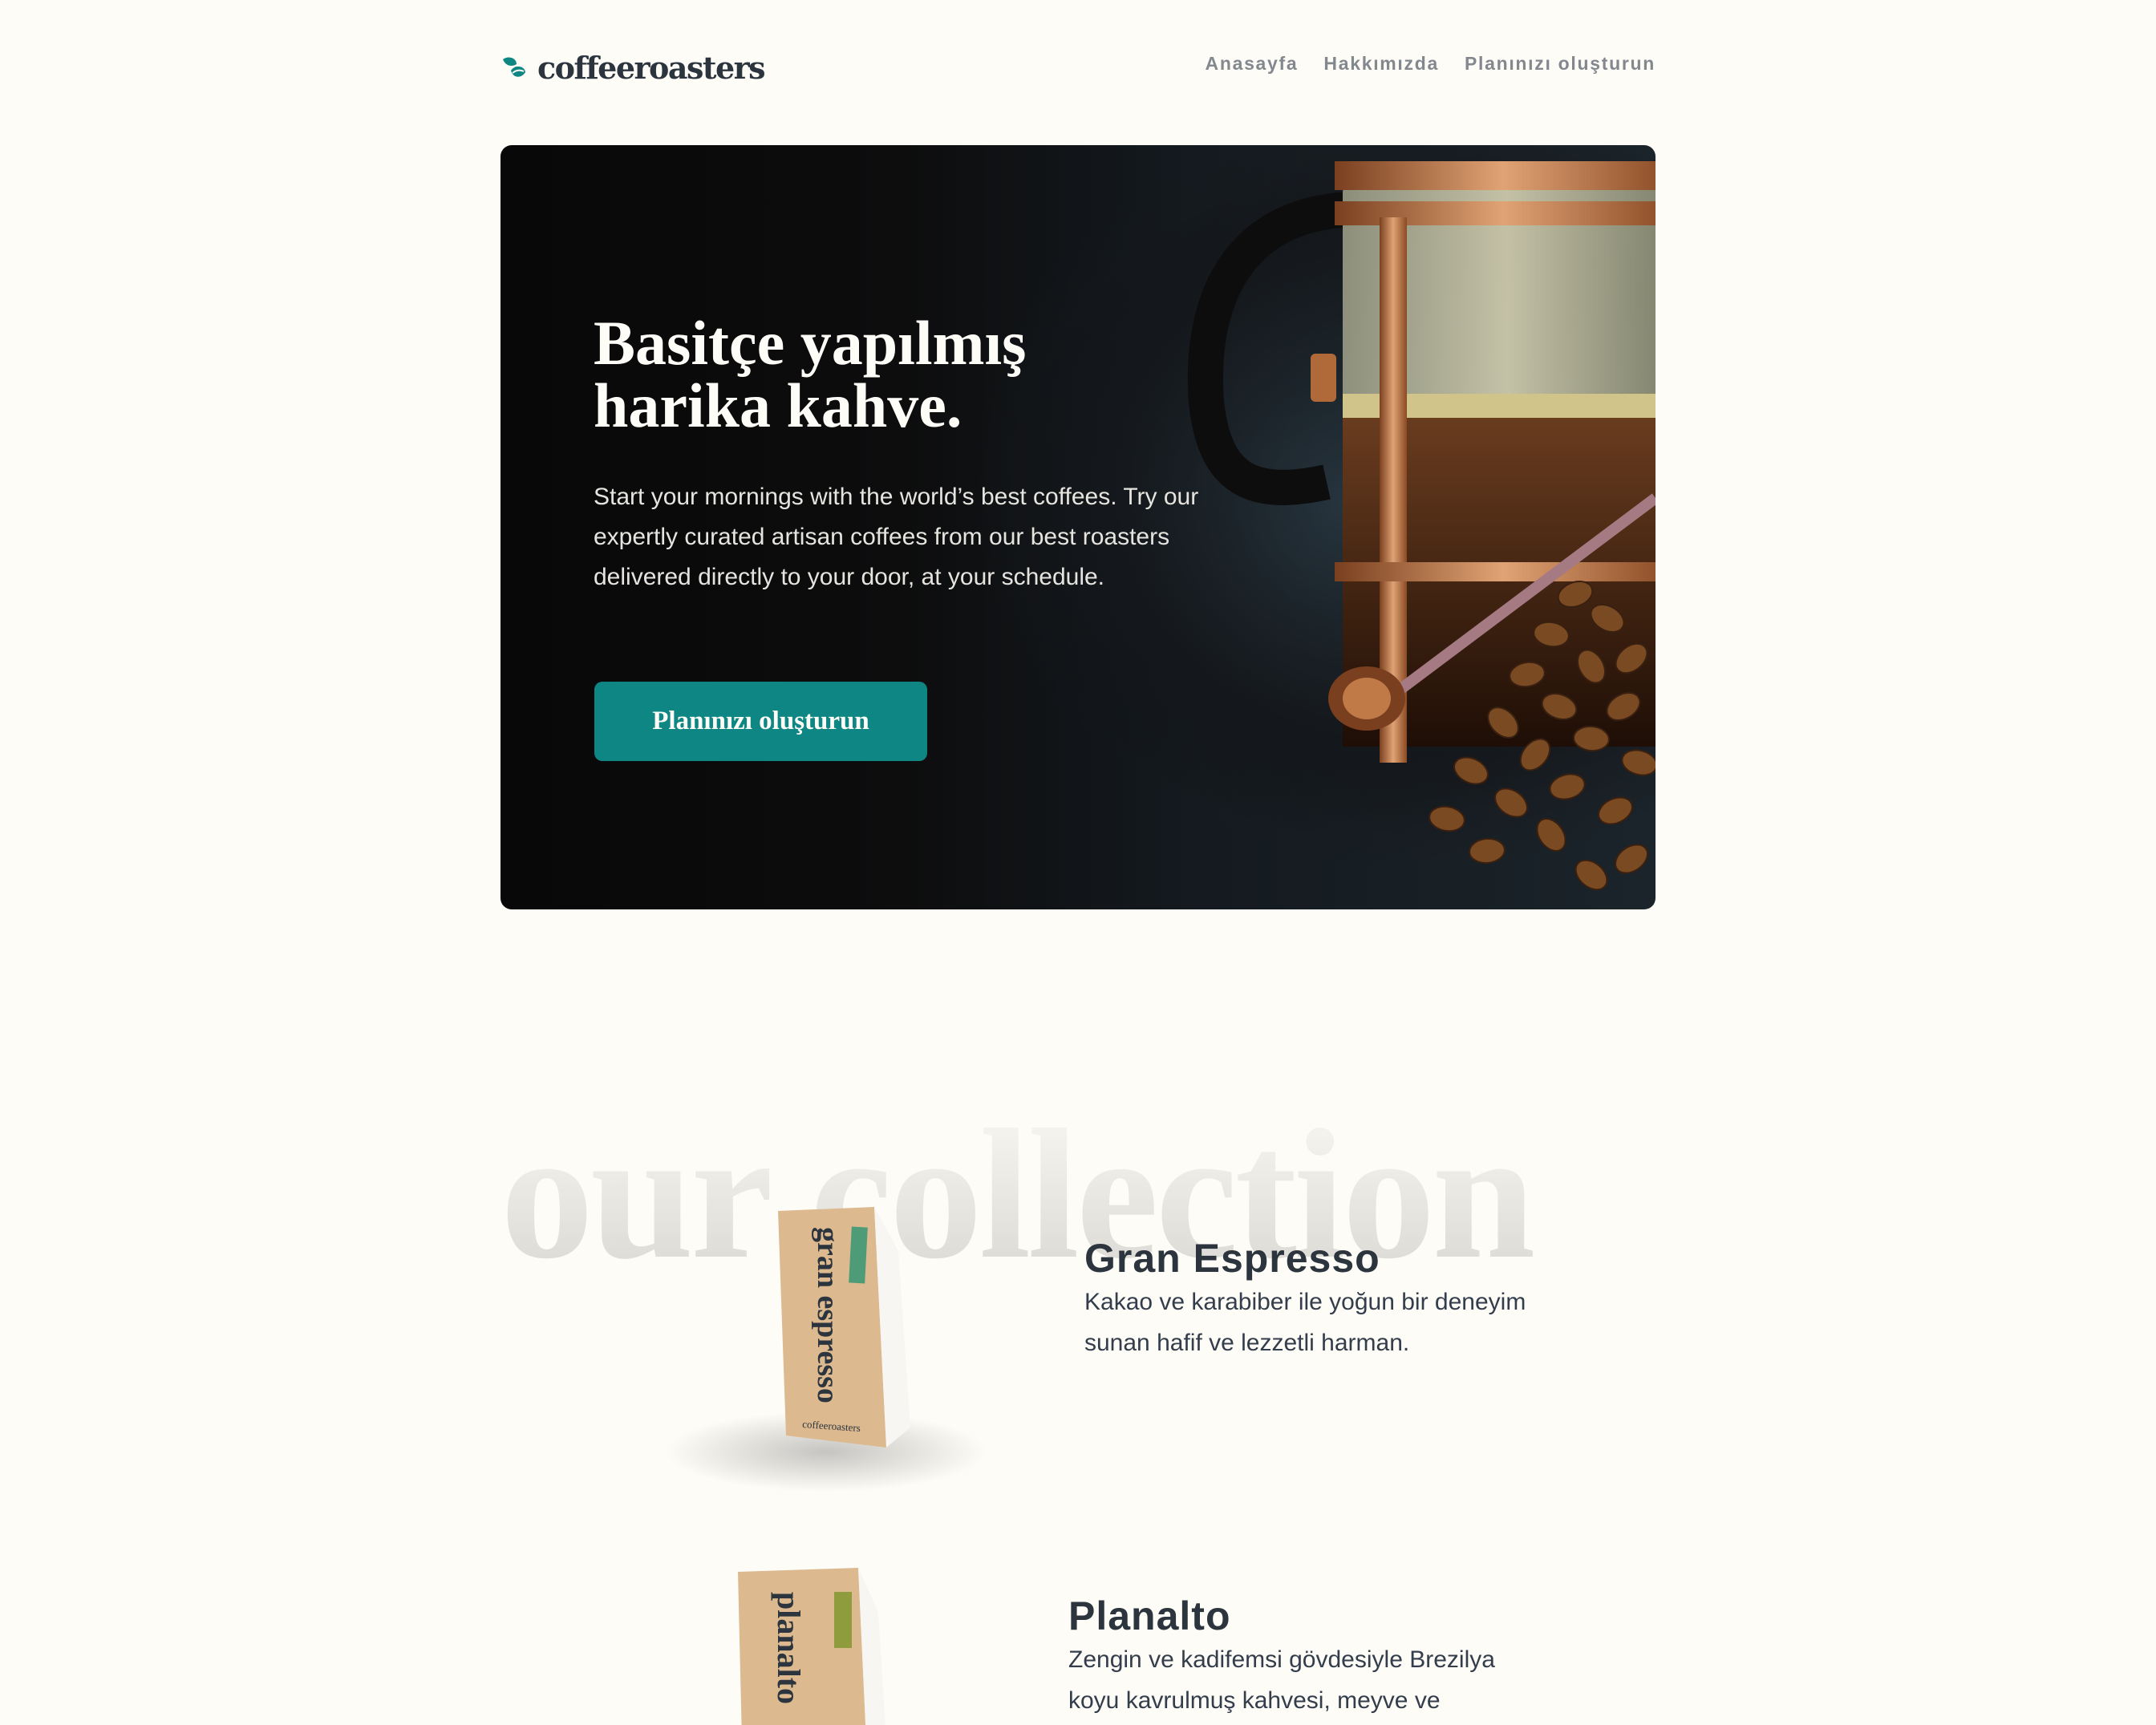 Image resolution: width=2156 pixels, height=1725 pixels. Describe the element at coordinates (812, 1647) in the screenshot. I see `planalto-bag-image: planalto` at that location.